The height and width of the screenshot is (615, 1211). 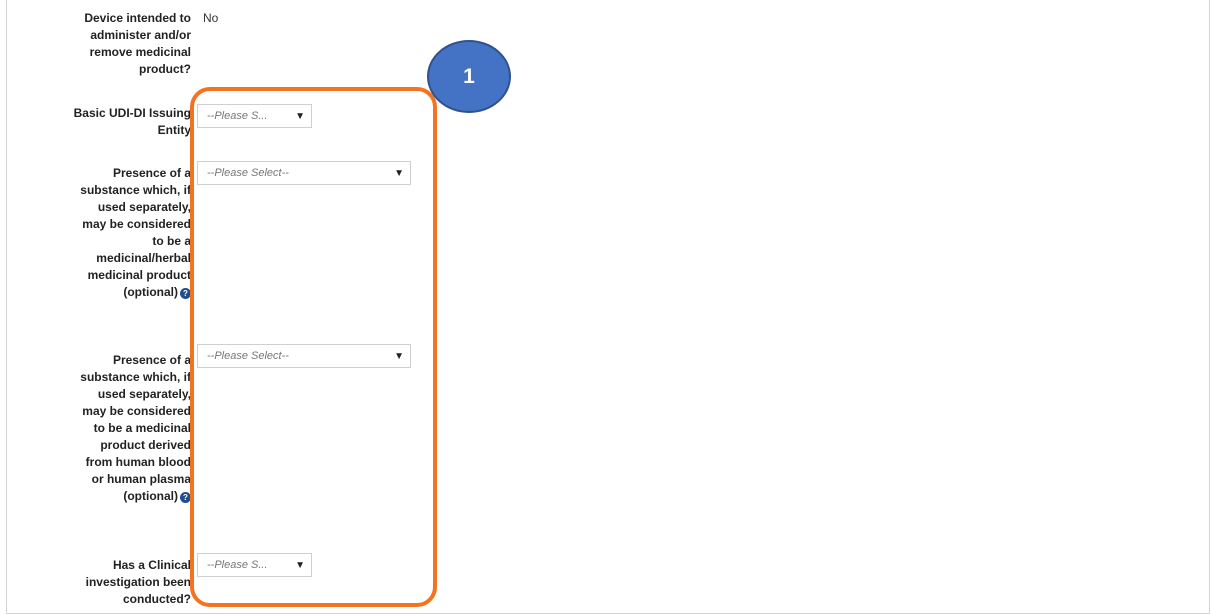 What do you see at coordinates (469, 76) in the screenshot?
I see `annotation-number-badge: 1` at bounding box center [469, 76].